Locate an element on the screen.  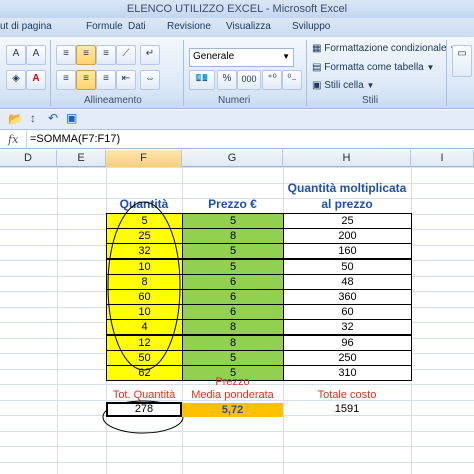
tot-qty-cell: 278 is located at coordinates (144, 409).